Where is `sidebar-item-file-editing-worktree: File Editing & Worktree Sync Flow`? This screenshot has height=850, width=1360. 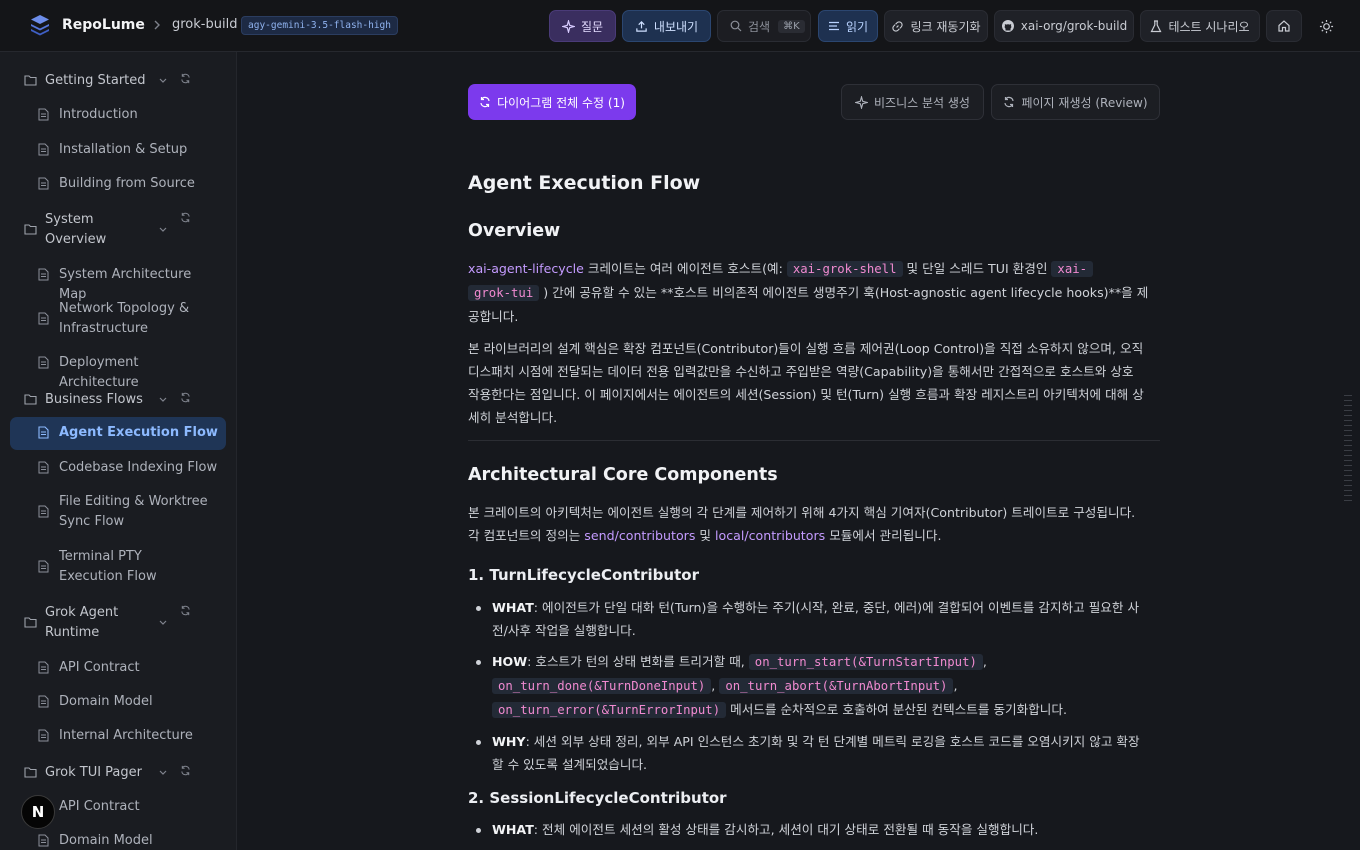 sidebar-item-file-editing-worktree: File Editing & Worktree Sync Flow is located at coordinates (130, 512).